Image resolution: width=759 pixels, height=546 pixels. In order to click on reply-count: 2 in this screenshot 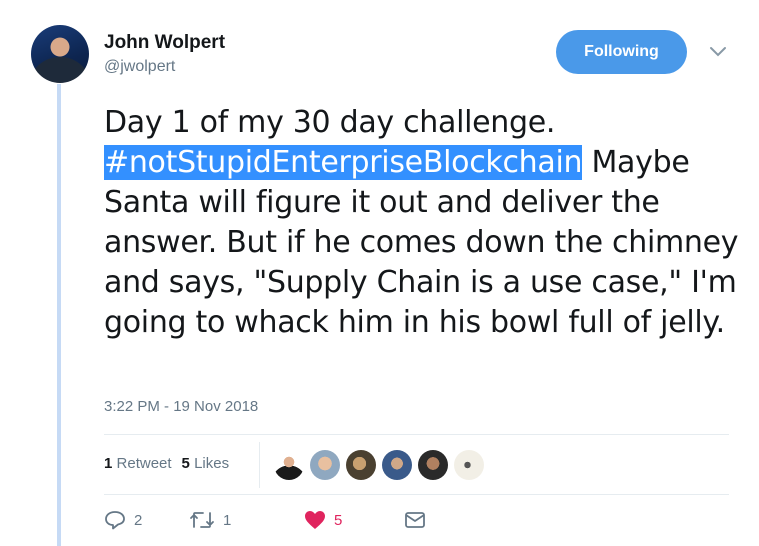, I will do `click(138, 520)`.